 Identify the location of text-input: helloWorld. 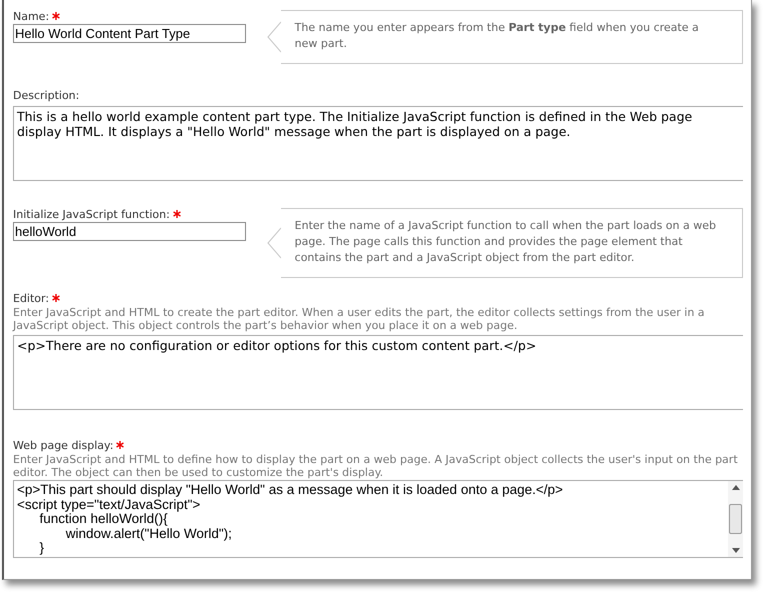
(129, 231).